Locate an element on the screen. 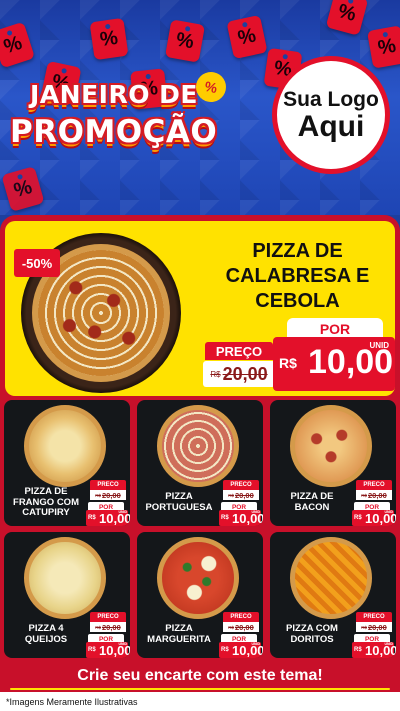  cta-banner: Crie seu encarte com este tema! is located at coordinates (200, 676).